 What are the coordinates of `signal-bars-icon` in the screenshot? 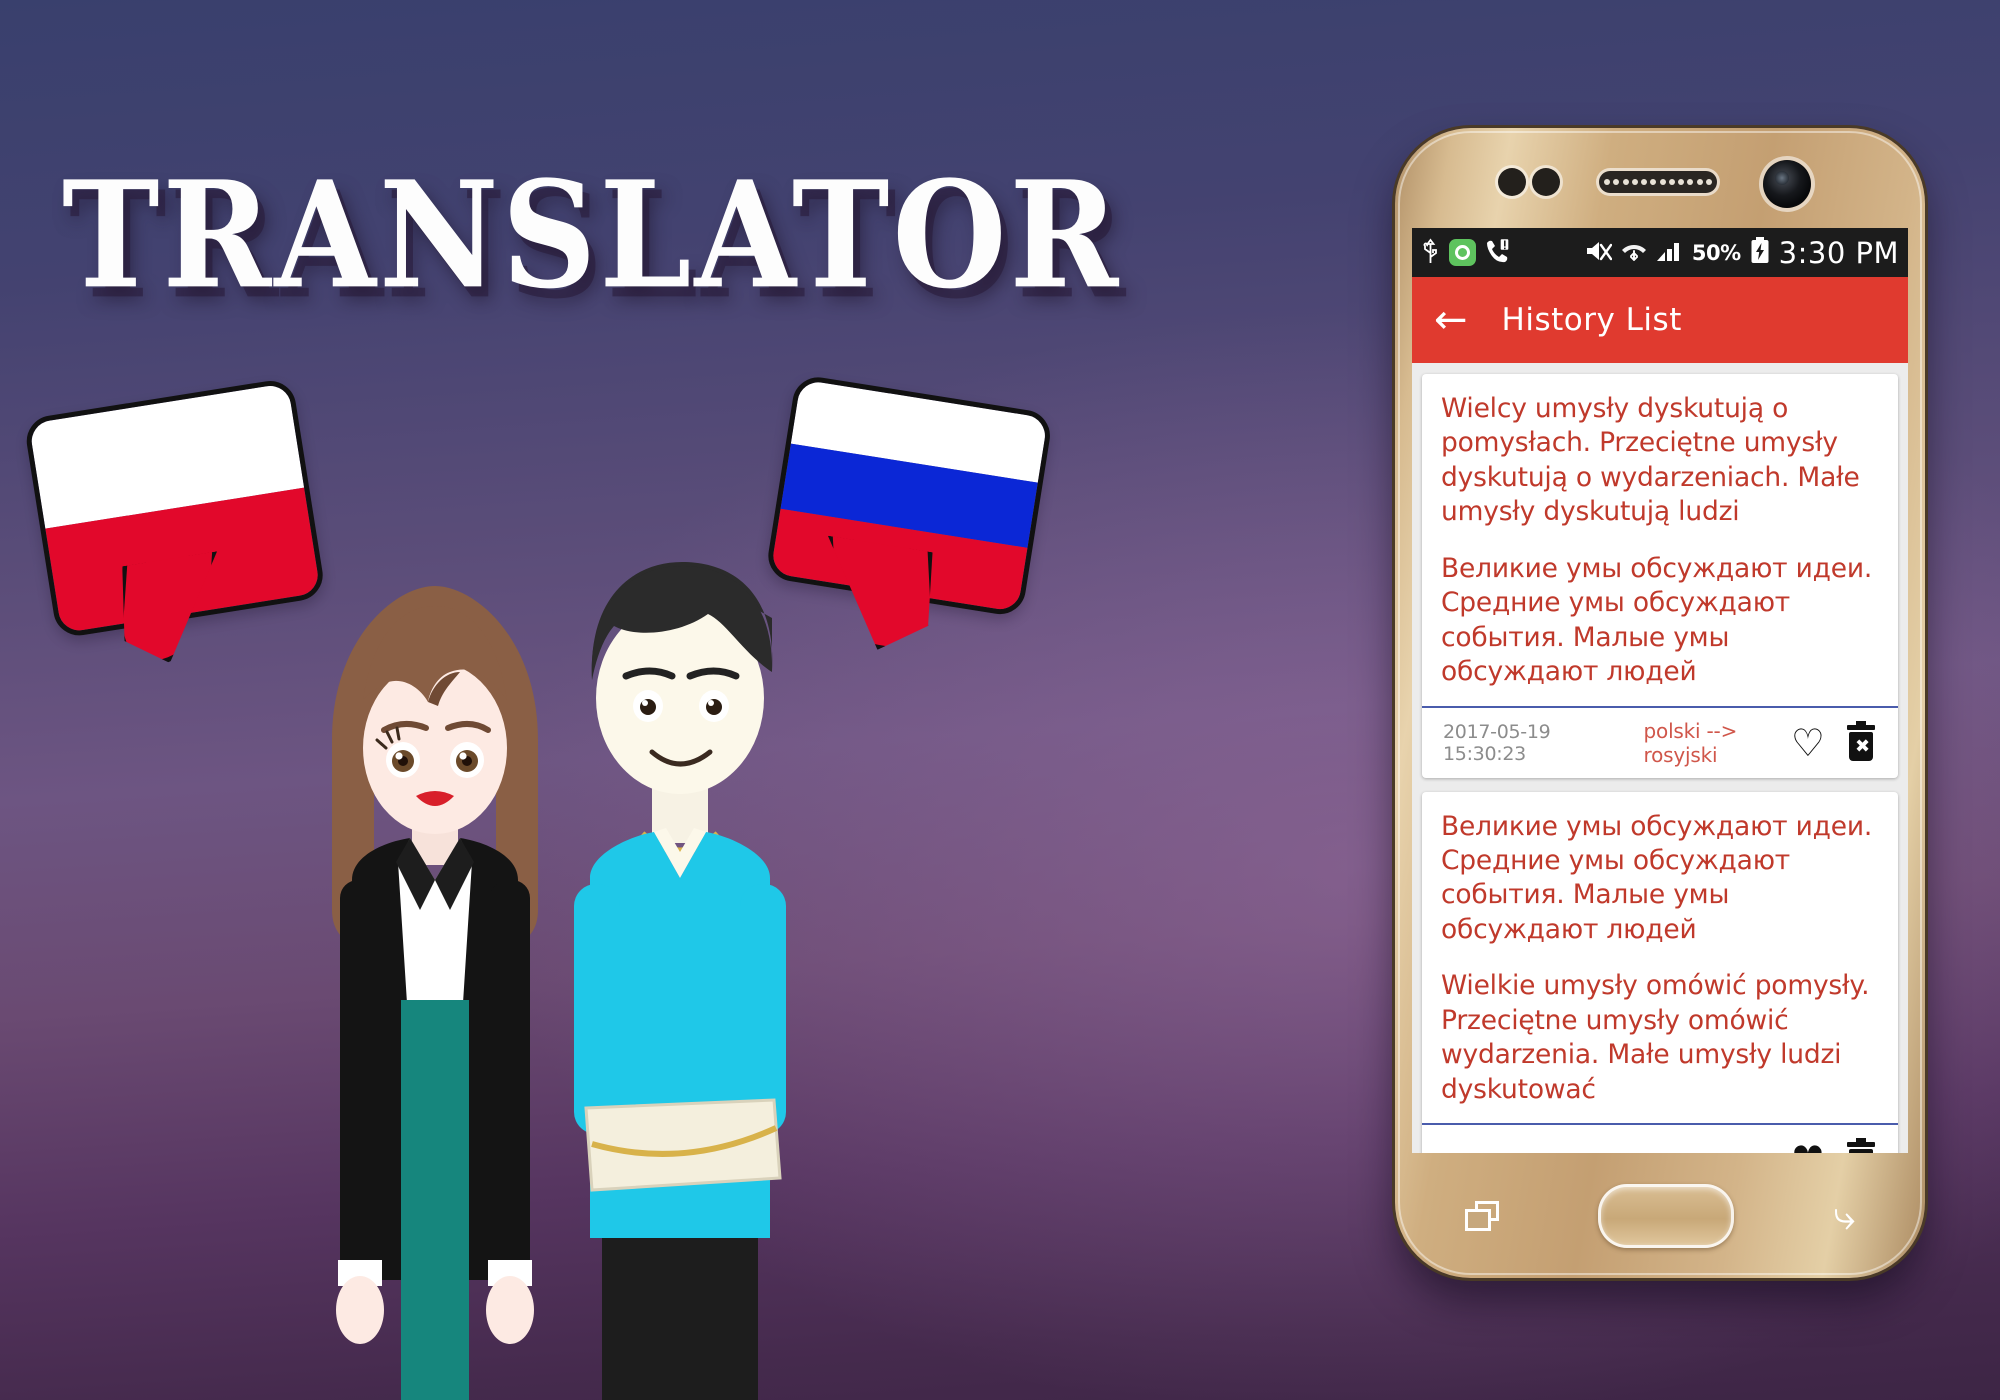 It's located at (1669, 253).